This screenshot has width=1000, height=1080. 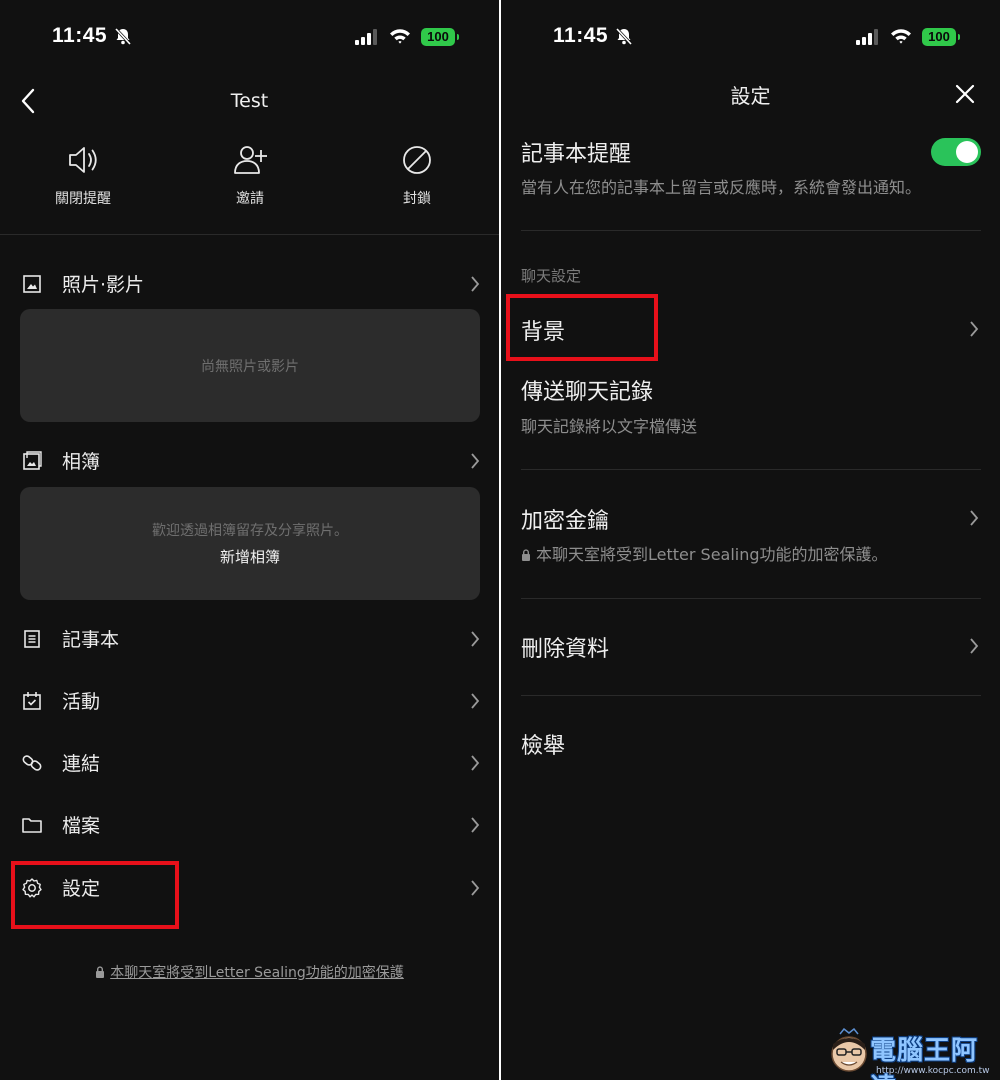 I want to click on files-row: 檔案, so click(x=249, y=825).